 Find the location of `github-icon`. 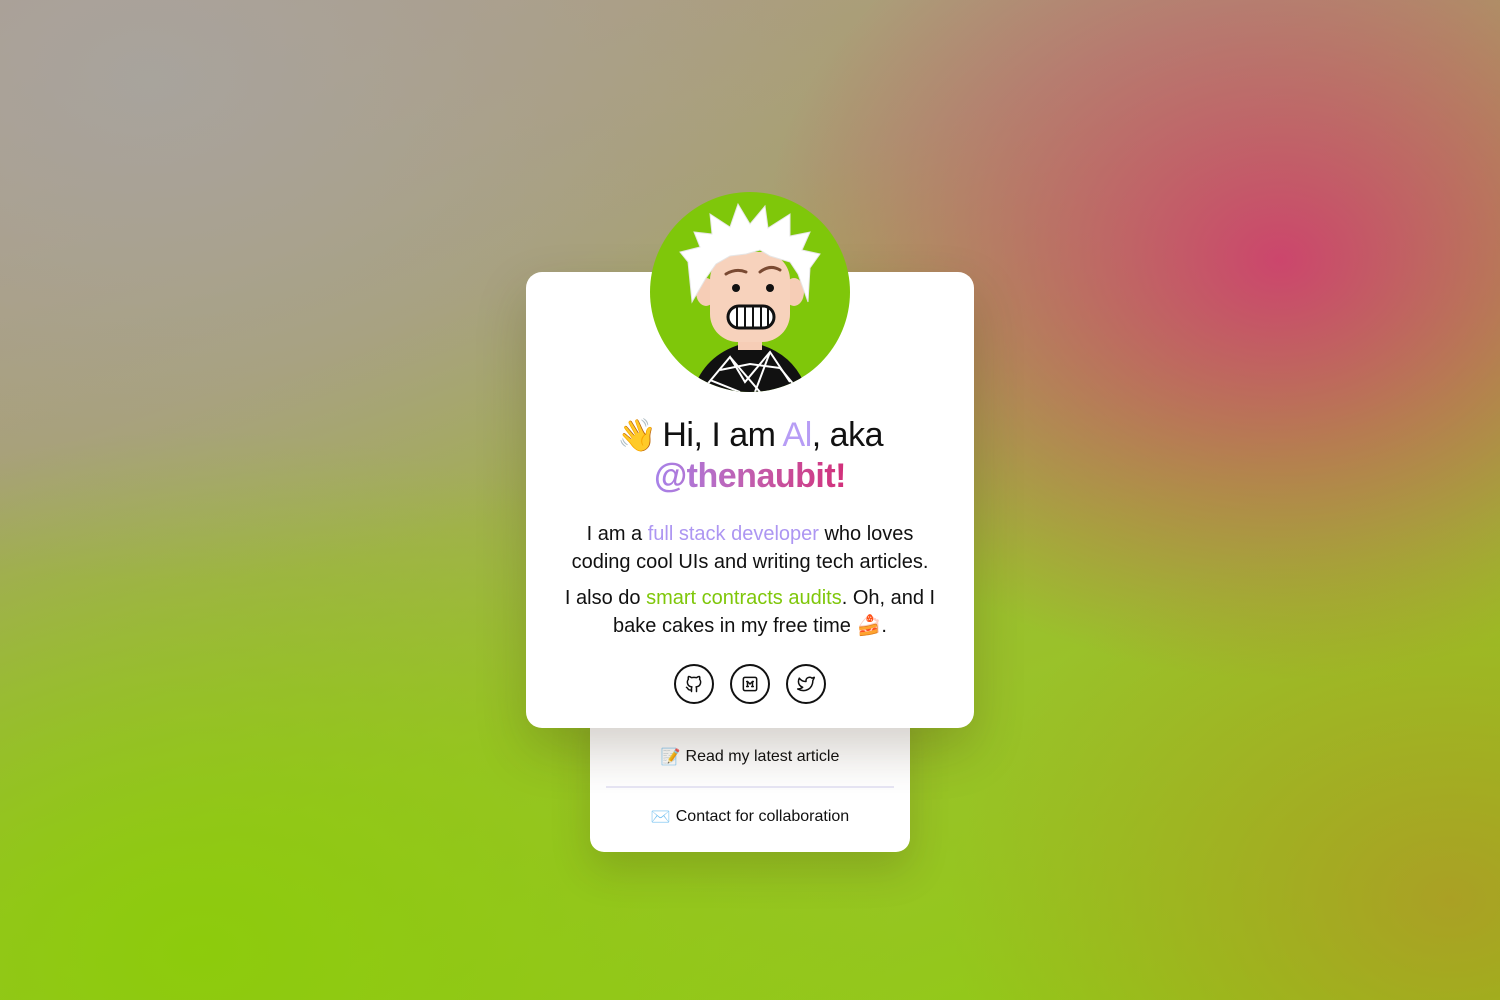

github-icon is located at coordinates (693, 684).